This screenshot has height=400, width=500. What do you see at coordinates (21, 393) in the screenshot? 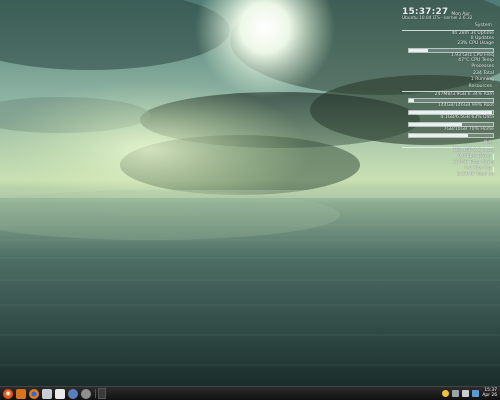
I see `folder-icon` at bounding box center [21, 393].